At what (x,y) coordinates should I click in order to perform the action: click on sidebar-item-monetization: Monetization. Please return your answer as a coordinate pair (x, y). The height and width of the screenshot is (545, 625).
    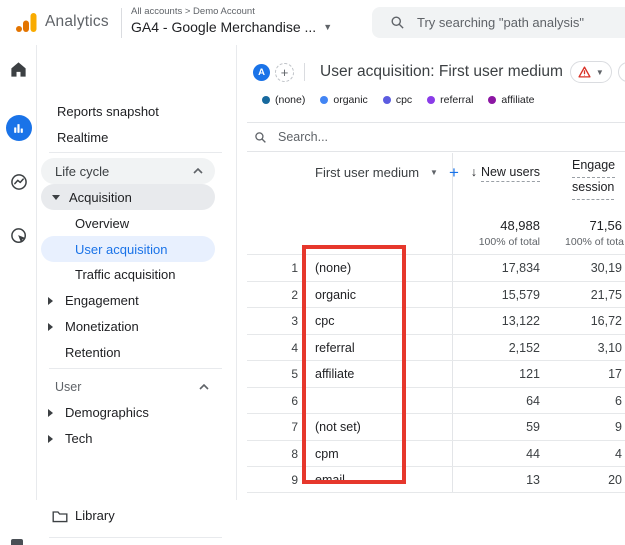
    Looking at the image, I should click on (93, 327).